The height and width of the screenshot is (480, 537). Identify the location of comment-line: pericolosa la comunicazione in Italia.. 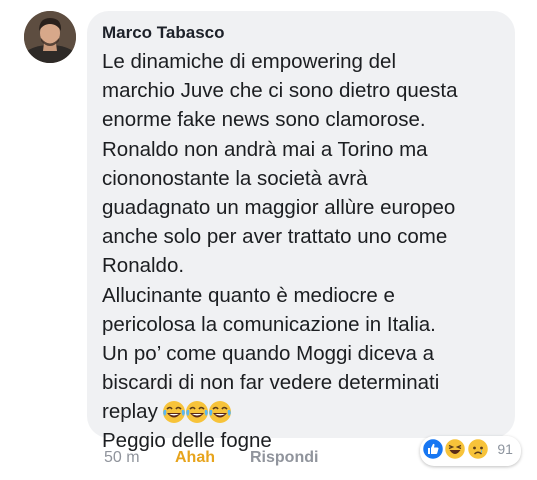
(269, 324).